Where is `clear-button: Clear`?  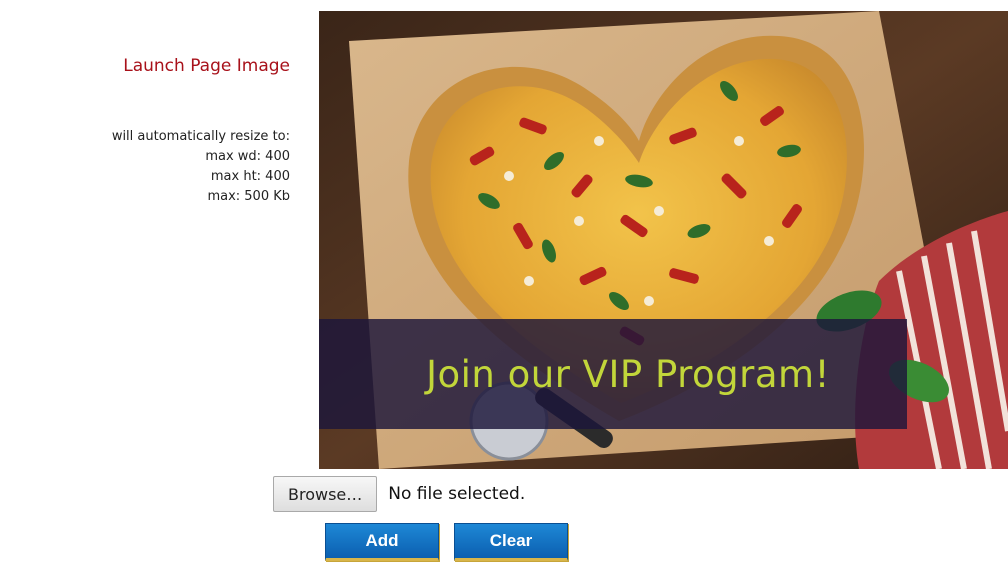
clear-button: Clear is located at coordinates (511, 542).